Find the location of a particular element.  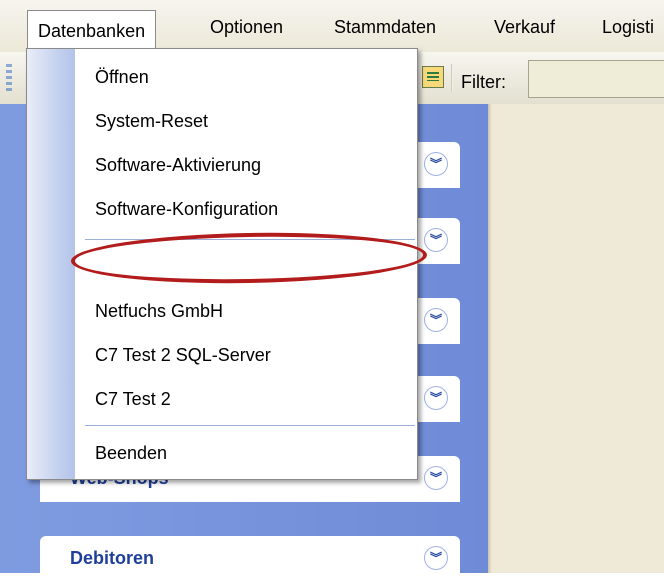

menu-gutter is located at coordinates (51, 264).